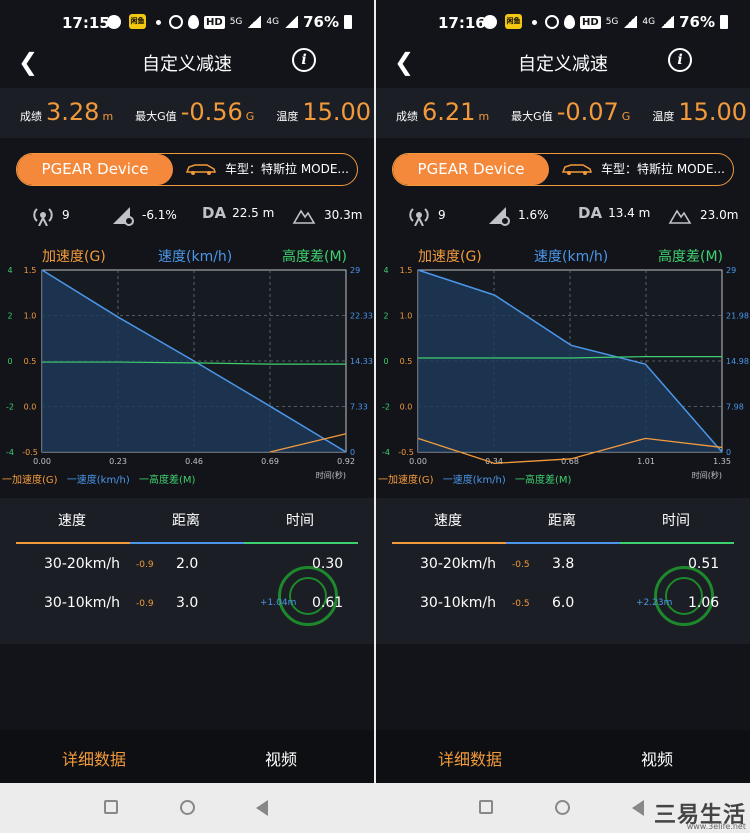 This screenshot has height=833, width=750. What do you see at coordinates (704, 564) in the screenshot?
I see `row-time: 0.51` at bounding box center [704, 564].